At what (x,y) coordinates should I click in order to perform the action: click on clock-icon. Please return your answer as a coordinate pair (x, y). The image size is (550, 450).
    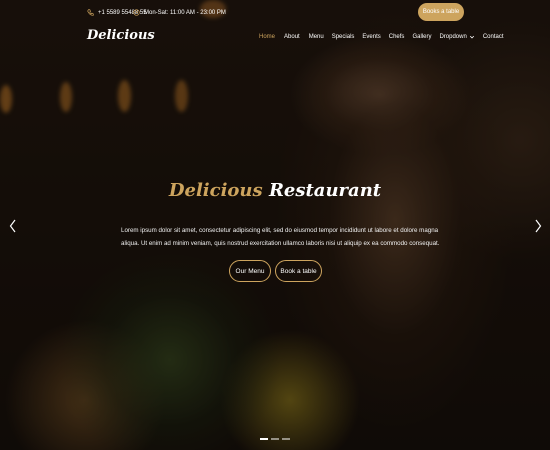
    Looking at the image, I should click on (136, 12).